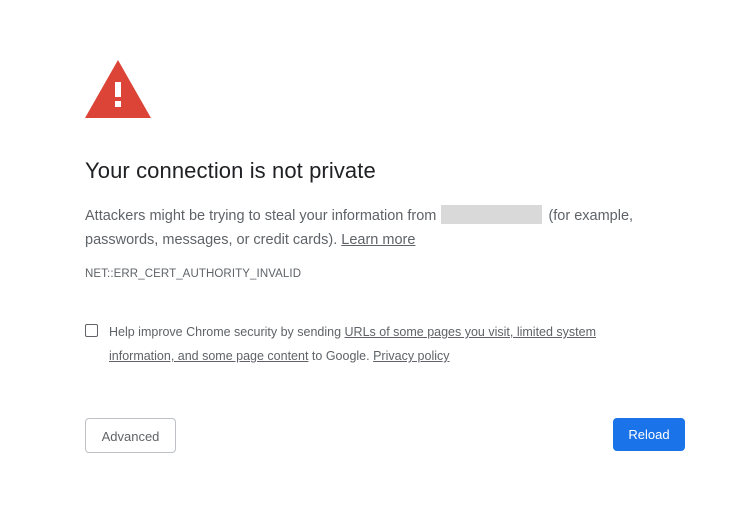  Describe the element at coordinates (118, 89) in the screenshot. I see `warning-triangle-icon` at that location.